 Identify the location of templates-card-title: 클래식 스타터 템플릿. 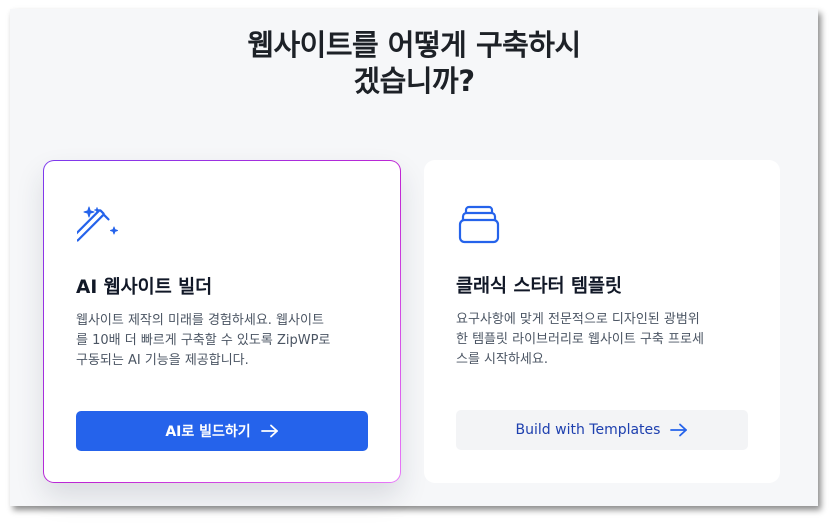
(539, 286).